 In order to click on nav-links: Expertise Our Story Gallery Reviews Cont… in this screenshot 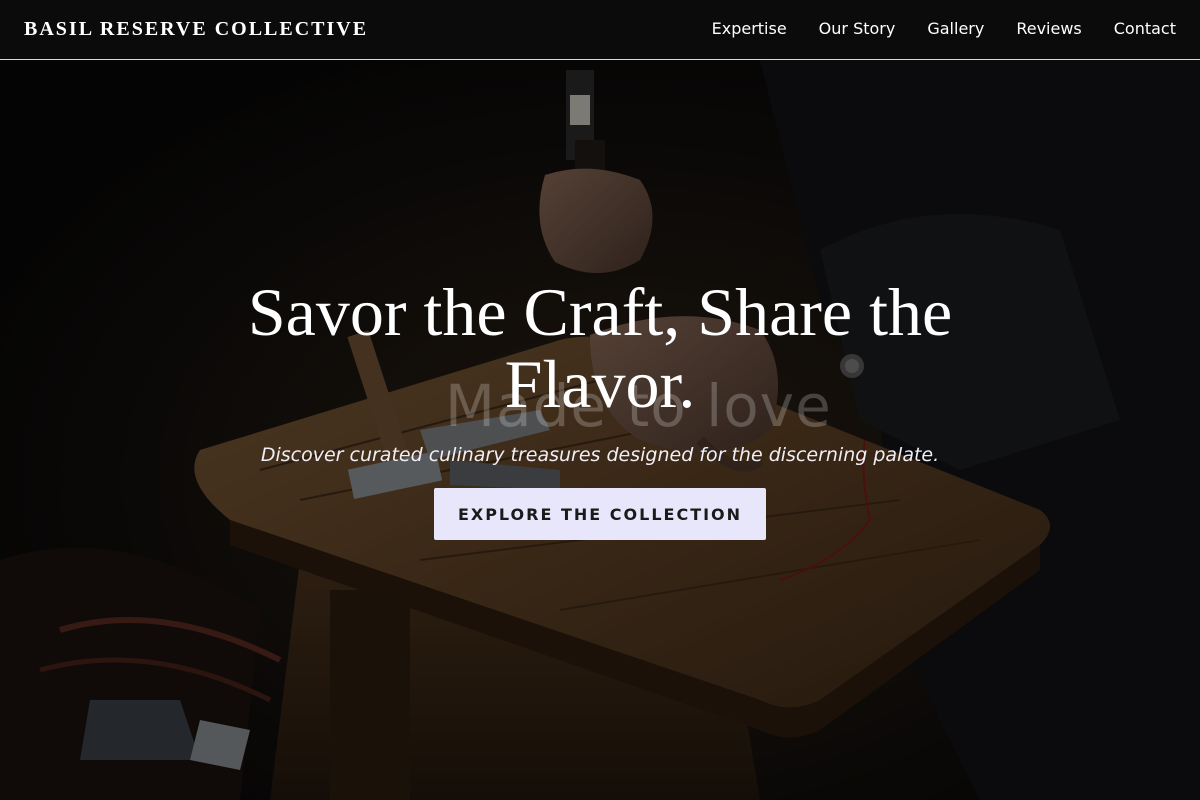, I will do `click(944, 28)`.